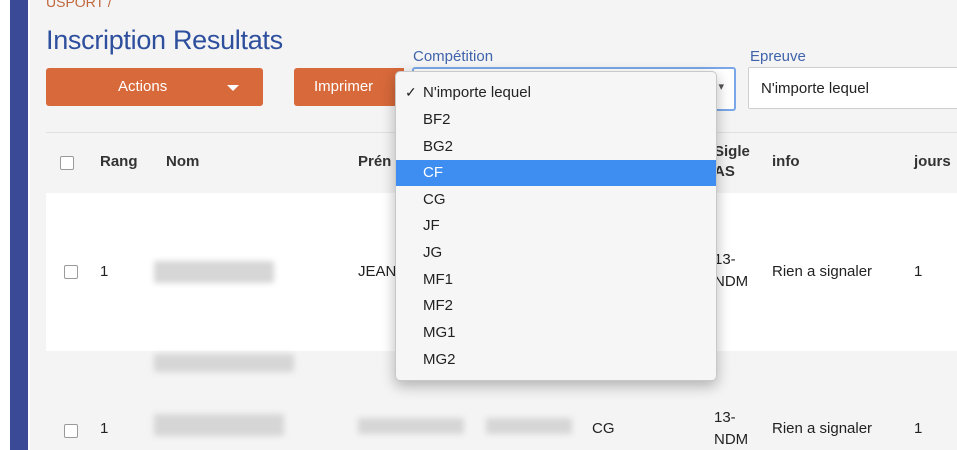  What do you see at coordinates (182, 161) in the screenshot?
I see `header-nom: Nom` at bounding box center [182, 161].